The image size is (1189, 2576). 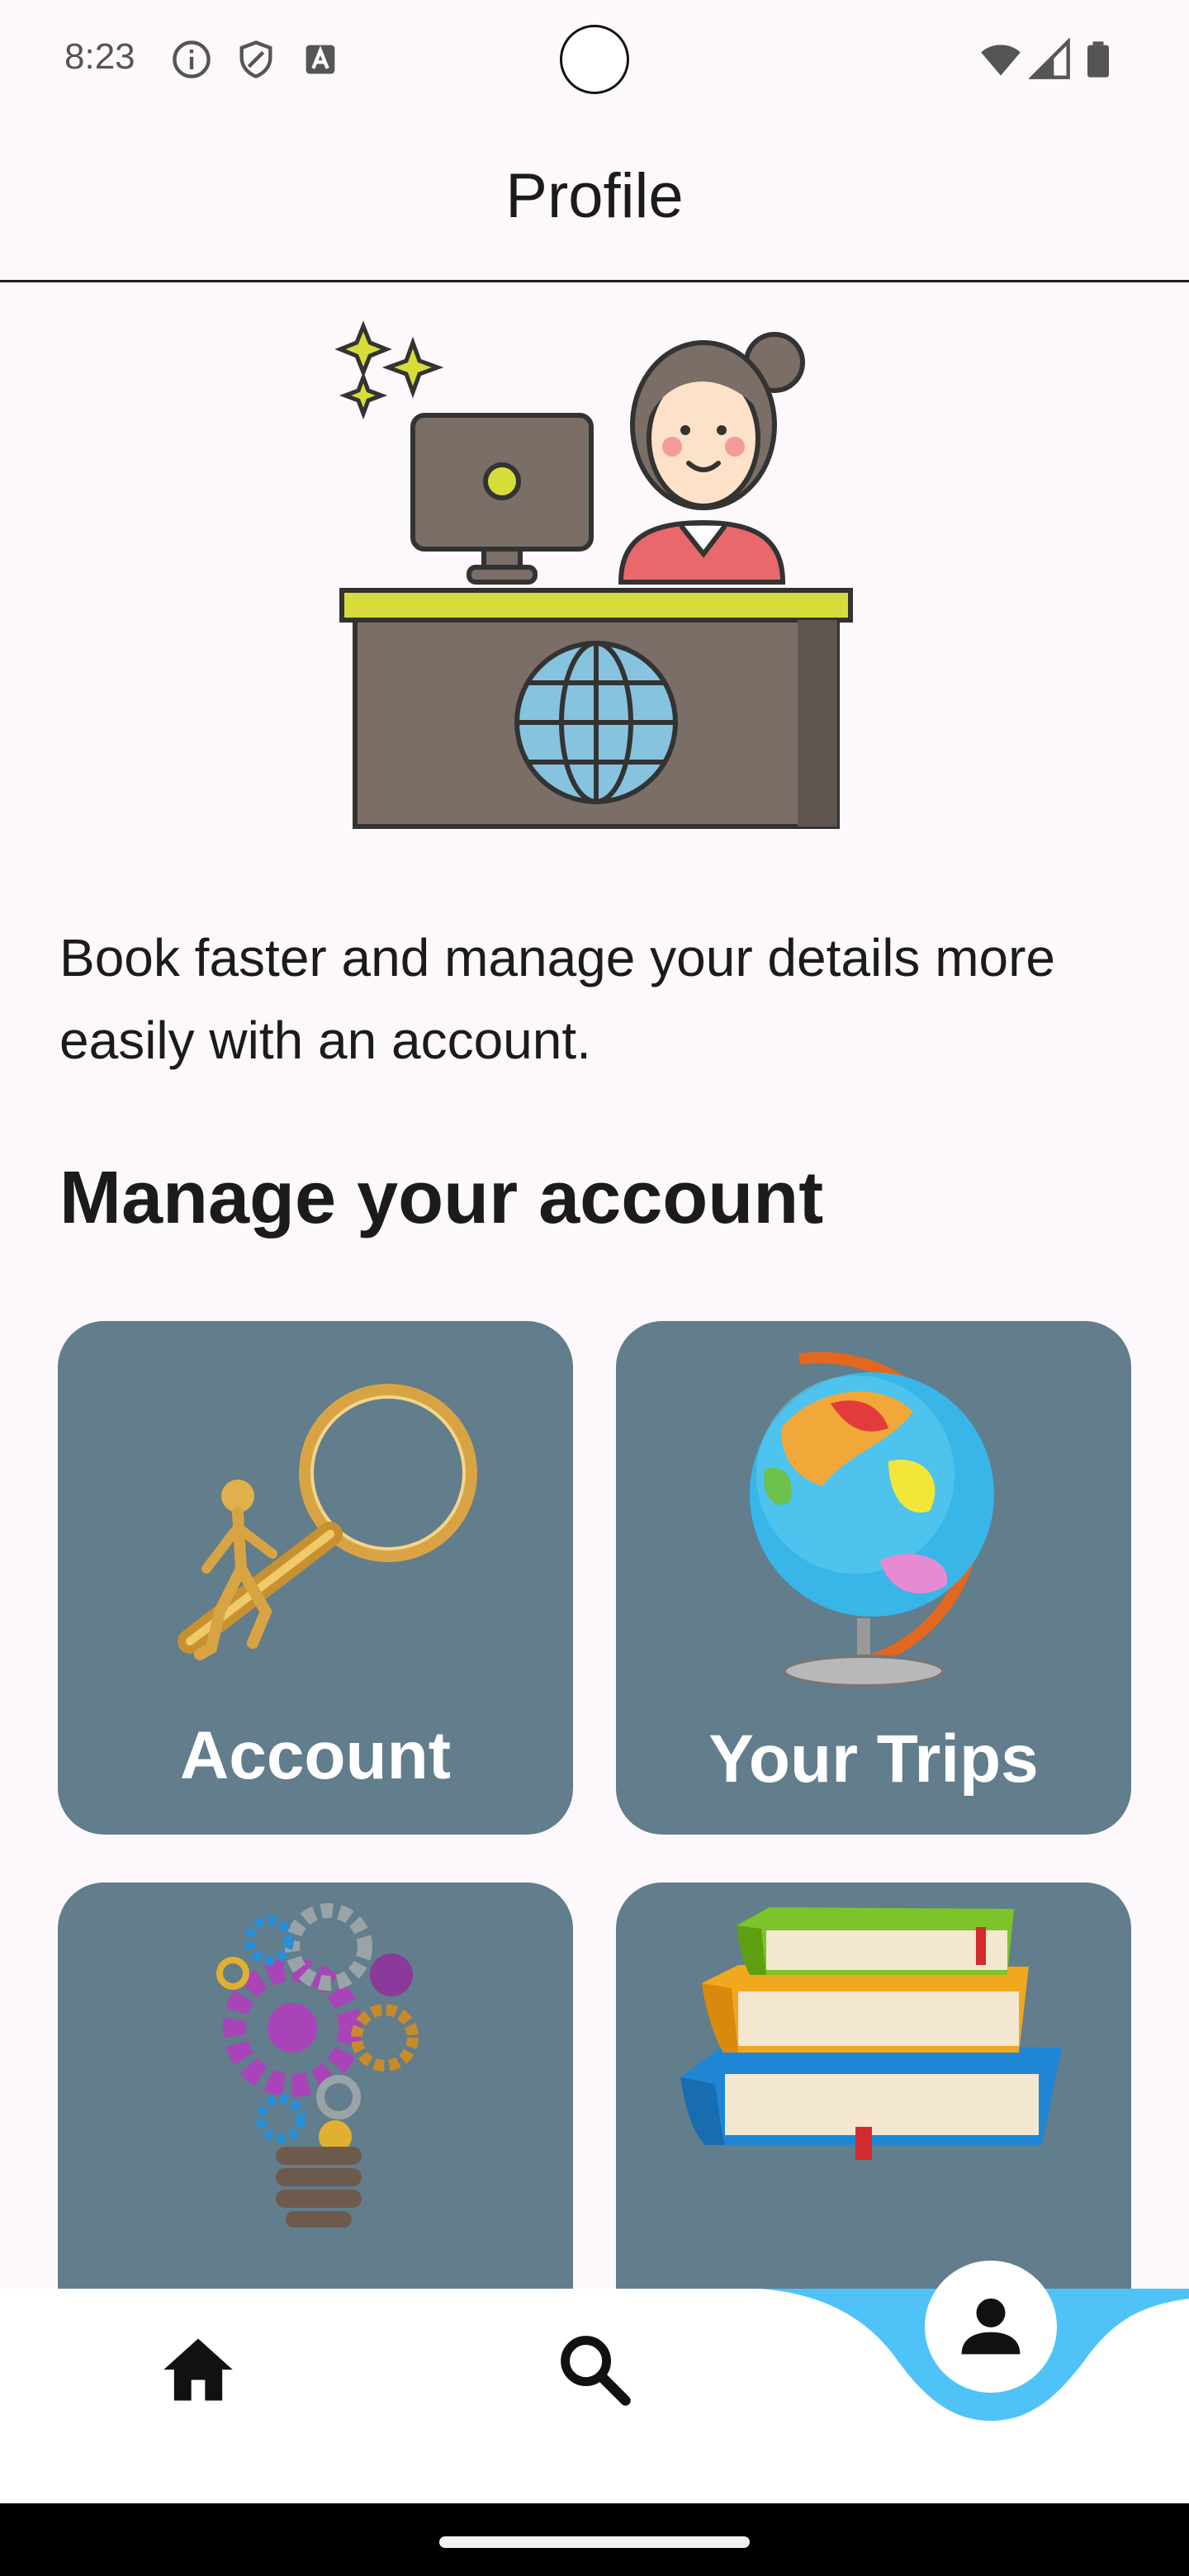 I want to click on wifi-icon, so click(x=1001, y=60).